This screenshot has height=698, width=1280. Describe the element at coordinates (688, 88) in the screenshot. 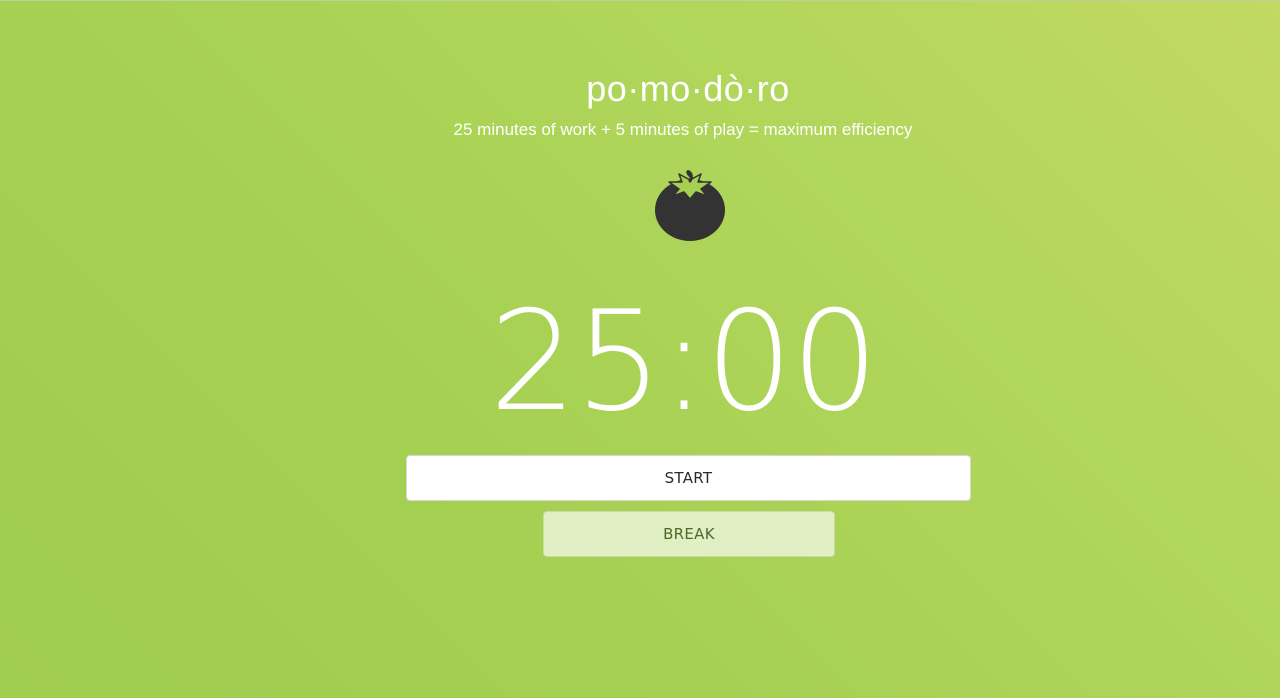

I see `app-title: po·mo·dò·ro` at that location.